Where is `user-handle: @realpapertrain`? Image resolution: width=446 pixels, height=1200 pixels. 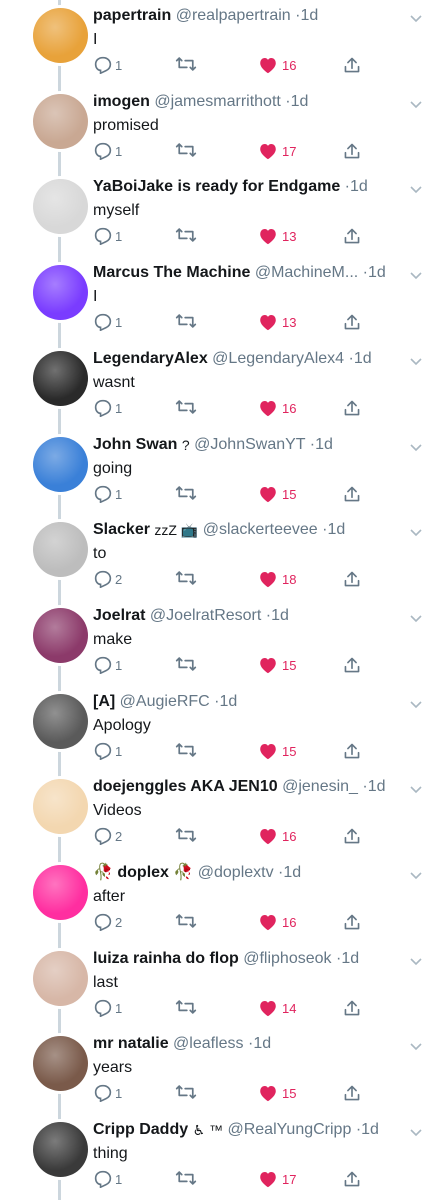
user-handle: @realpapertrain is located at coordinates (233, 15).